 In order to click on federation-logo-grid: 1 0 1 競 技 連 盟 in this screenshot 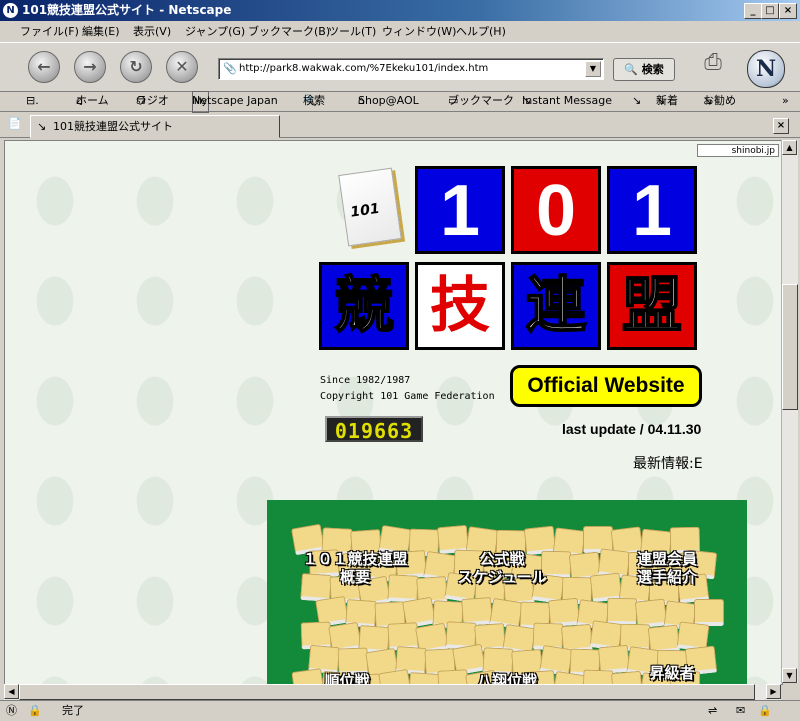, I will do `click(511, 262)`.